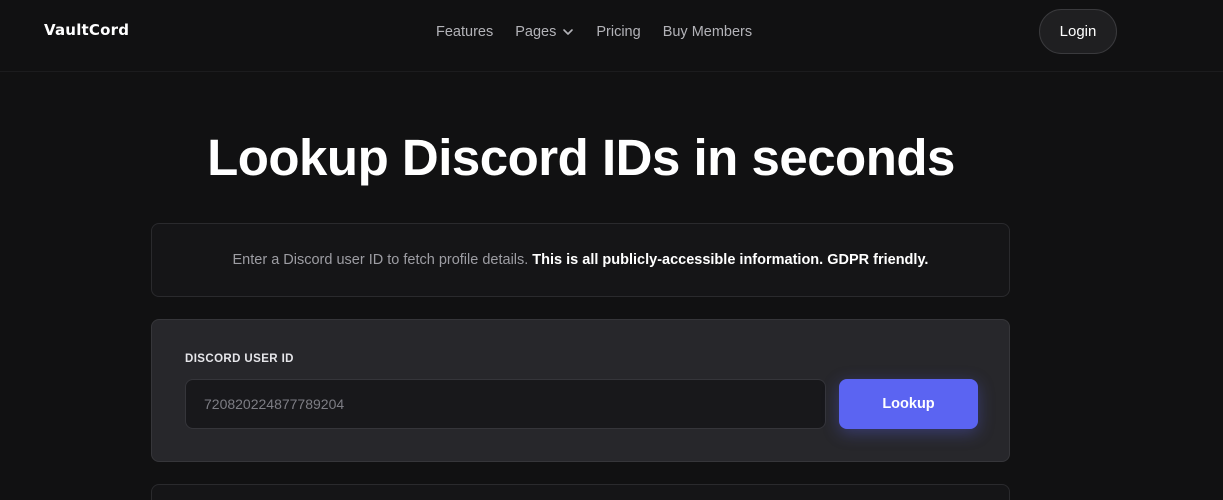  What do you see at coordinates (580, 492) in the screenshot?
I see `result-card` at bounding box center [580, 492].